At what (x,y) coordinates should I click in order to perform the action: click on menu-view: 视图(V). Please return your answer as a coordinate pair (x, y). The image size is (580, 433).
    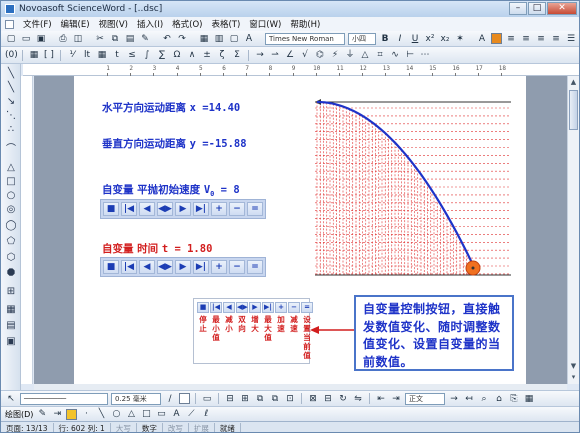
    Looking at the image, I should click on (113, 24).